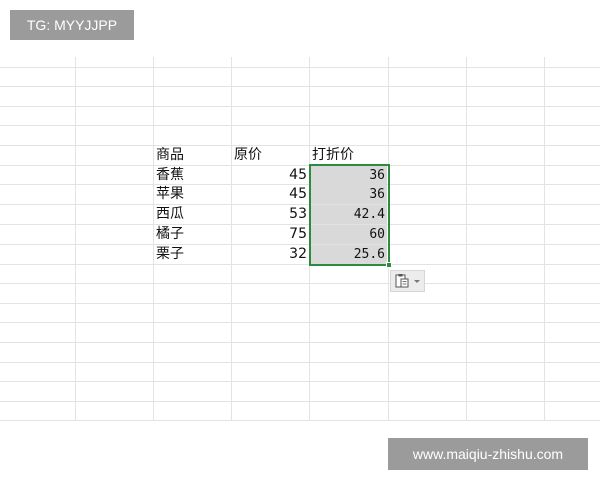 This screenshot has width=600, height=480. Describe the element at coordinates (349, 254) in the screenshot. I see `discount-price-cell: 25.6` at that location.